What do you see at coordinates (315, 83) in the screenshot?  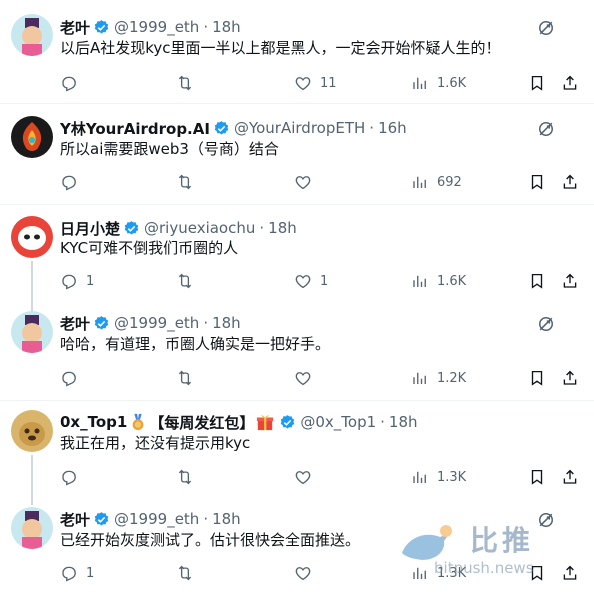 I see `like-button: 11` at bounding box center [315, 83].